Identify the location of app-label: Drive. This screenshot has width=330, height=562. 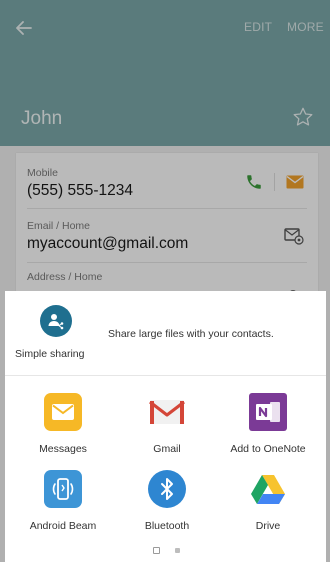
(268, 526).